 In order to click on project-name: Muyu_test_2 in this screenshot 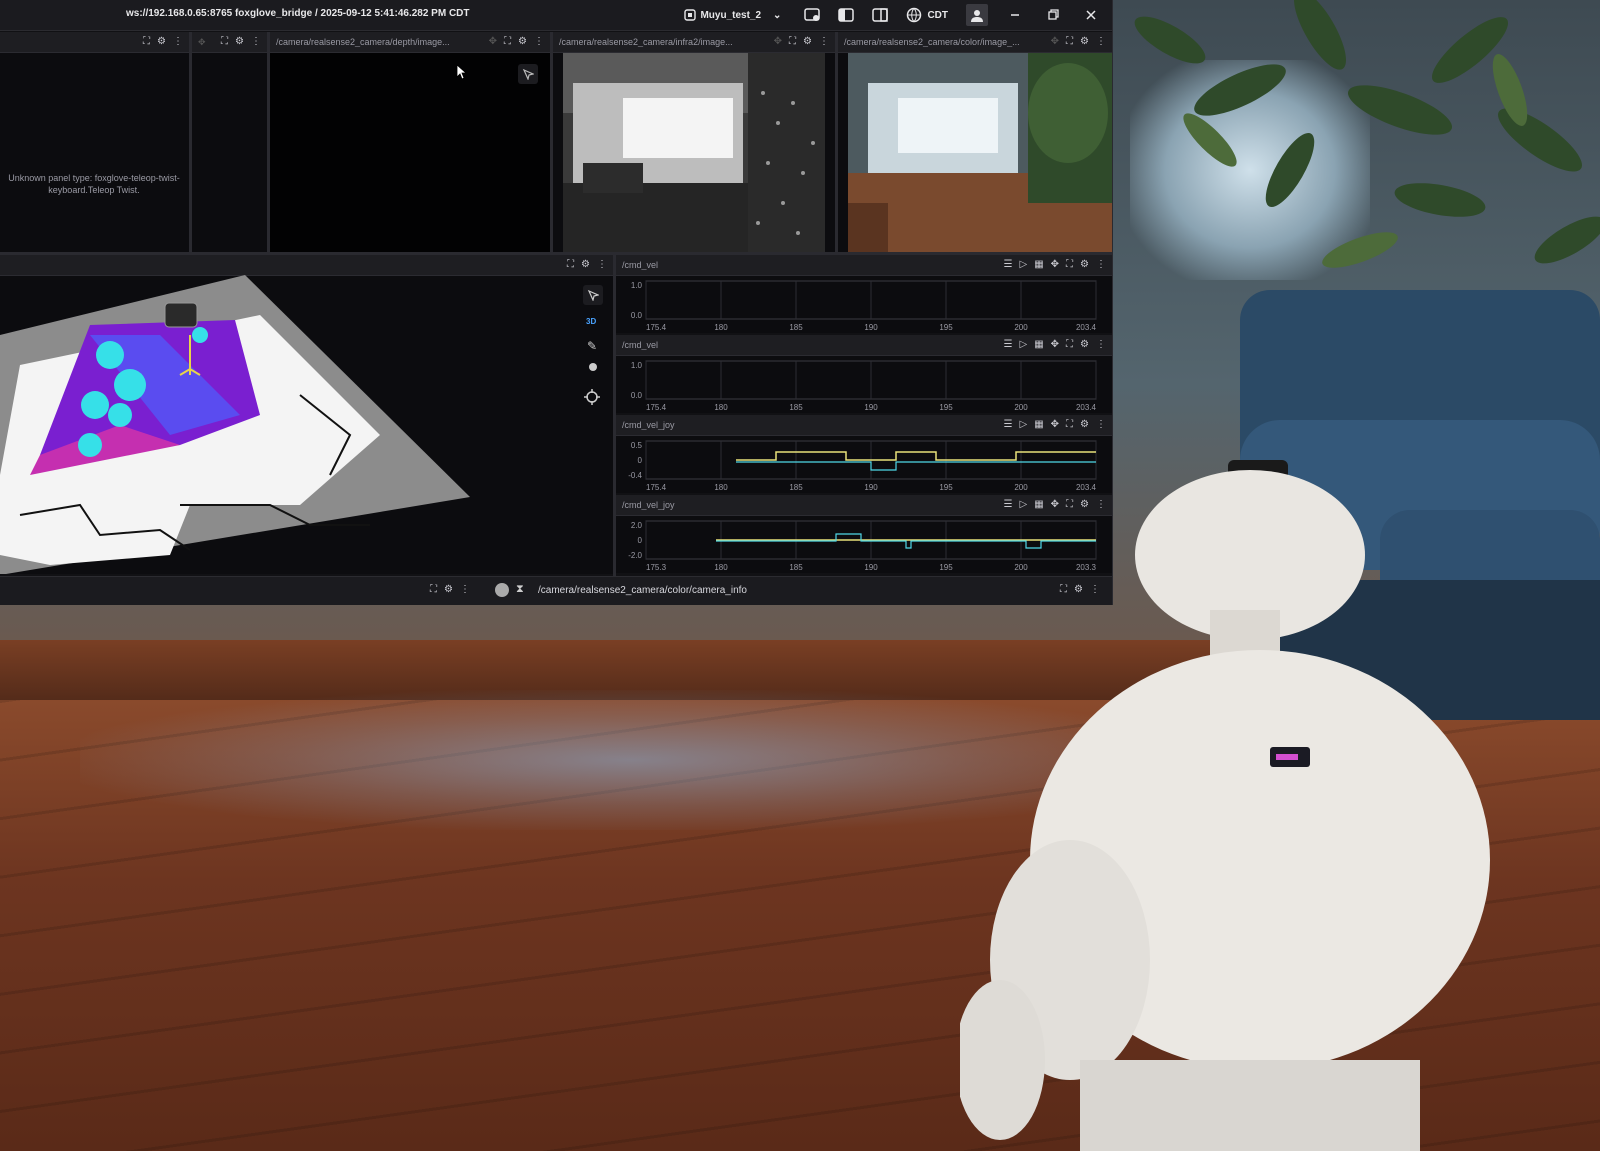, I will do `click(731, 15)`.